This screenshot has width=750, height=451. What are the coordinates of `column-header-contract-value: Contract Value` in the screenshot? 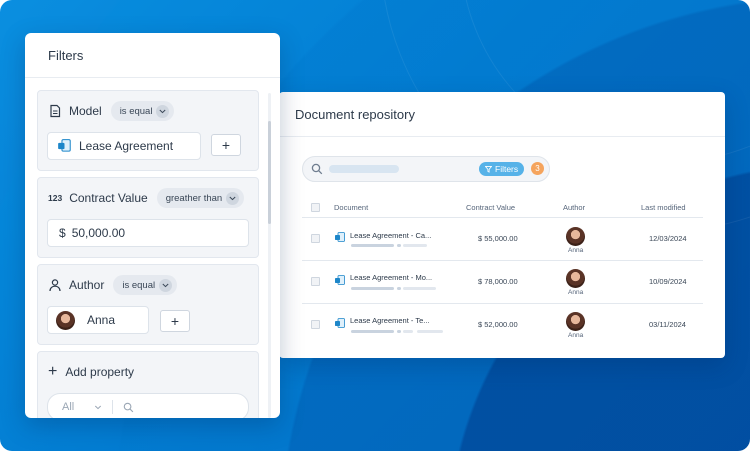 It's located at (490, 207).